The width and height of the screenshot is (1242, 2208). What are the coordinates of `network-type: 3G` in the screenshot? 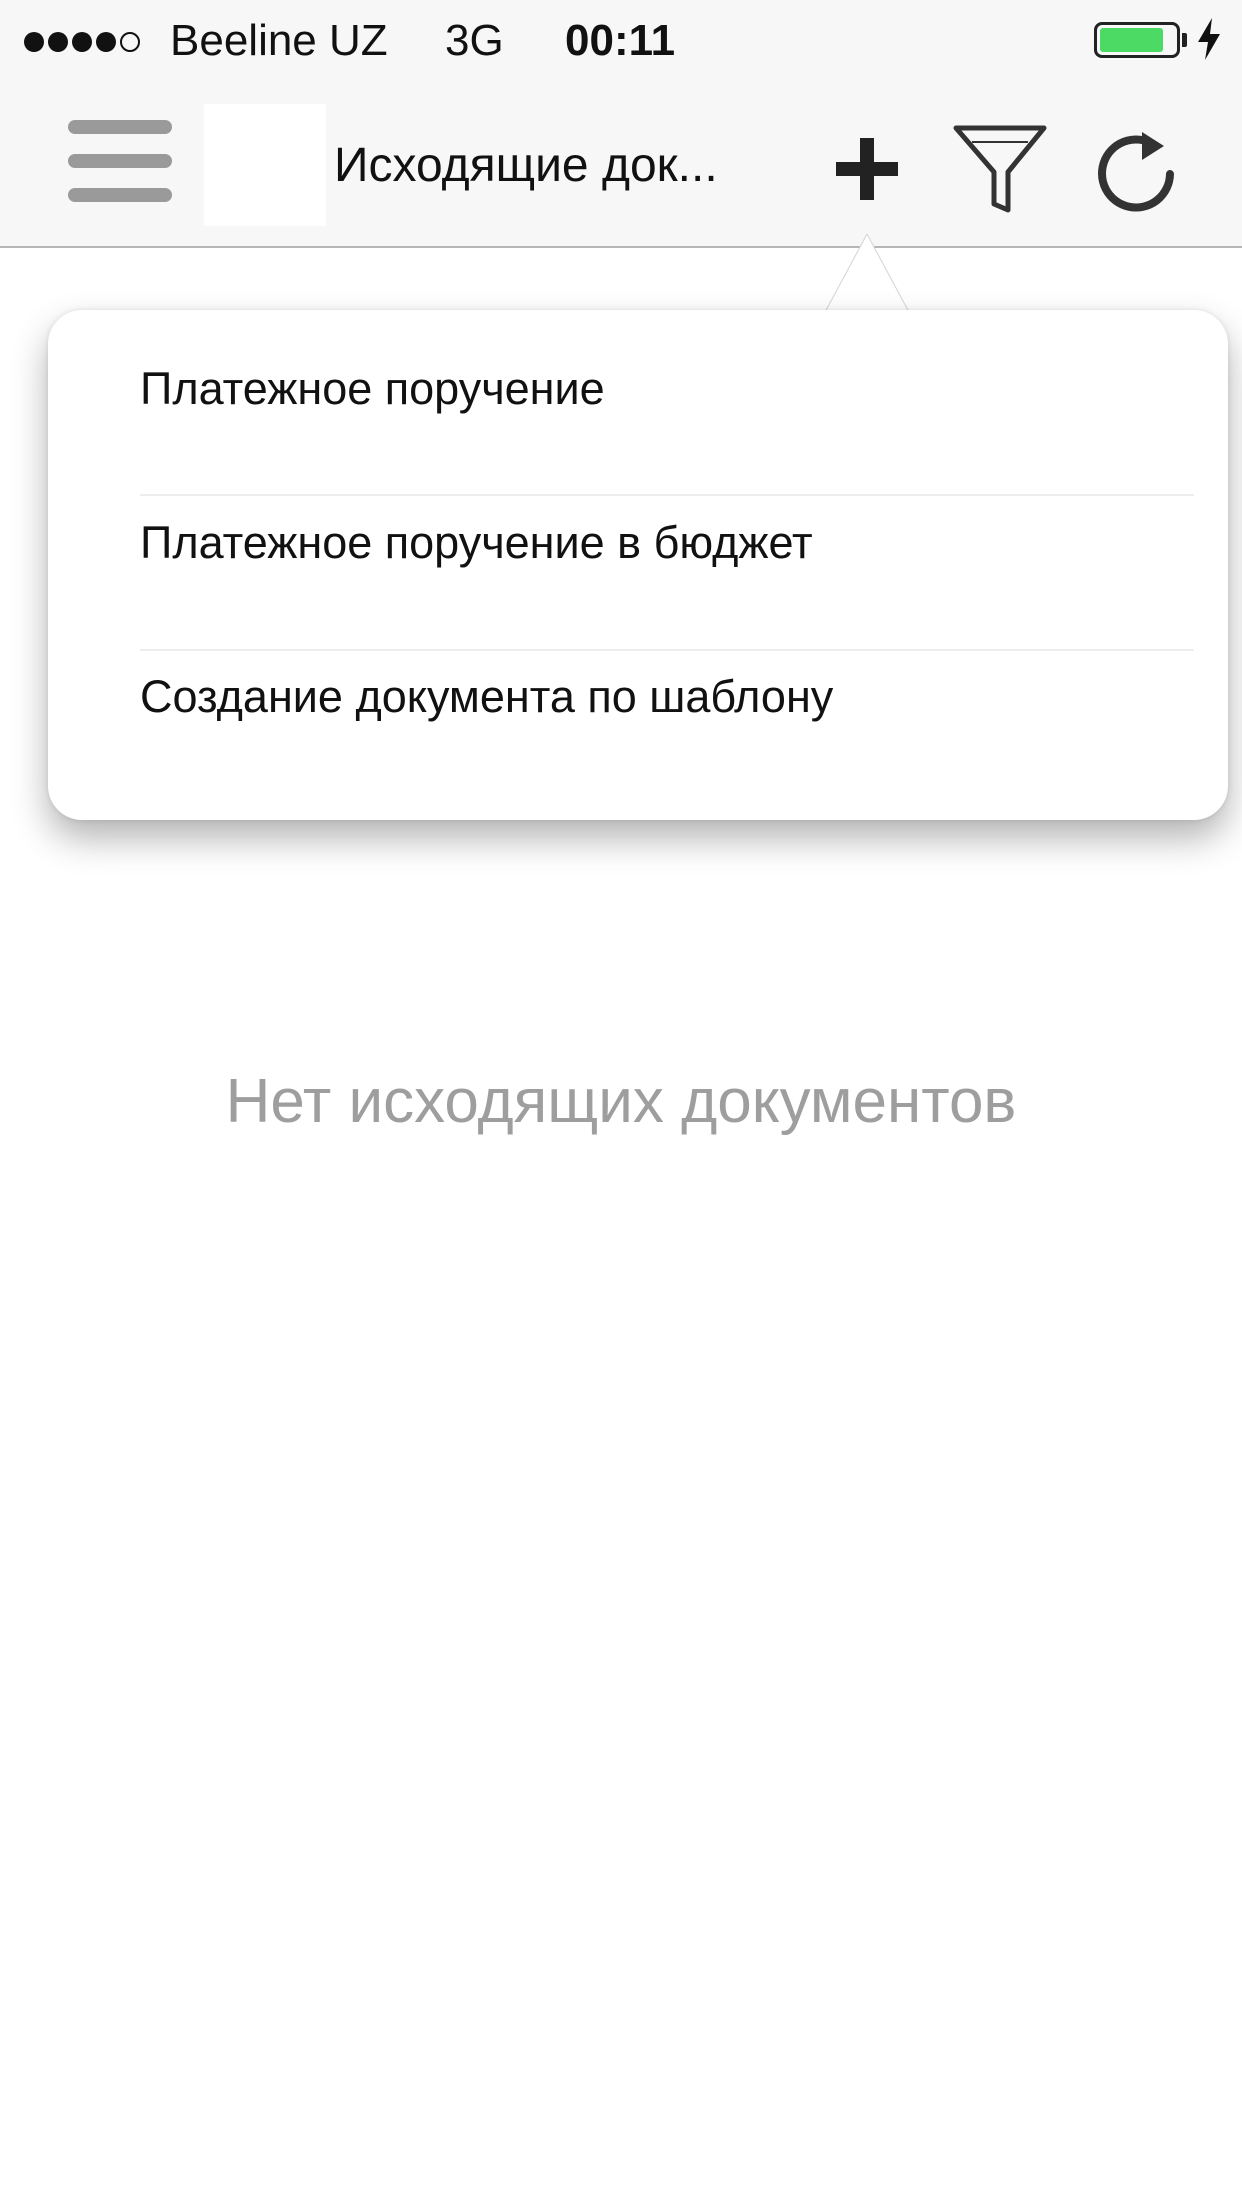 It's located at (474, 40).